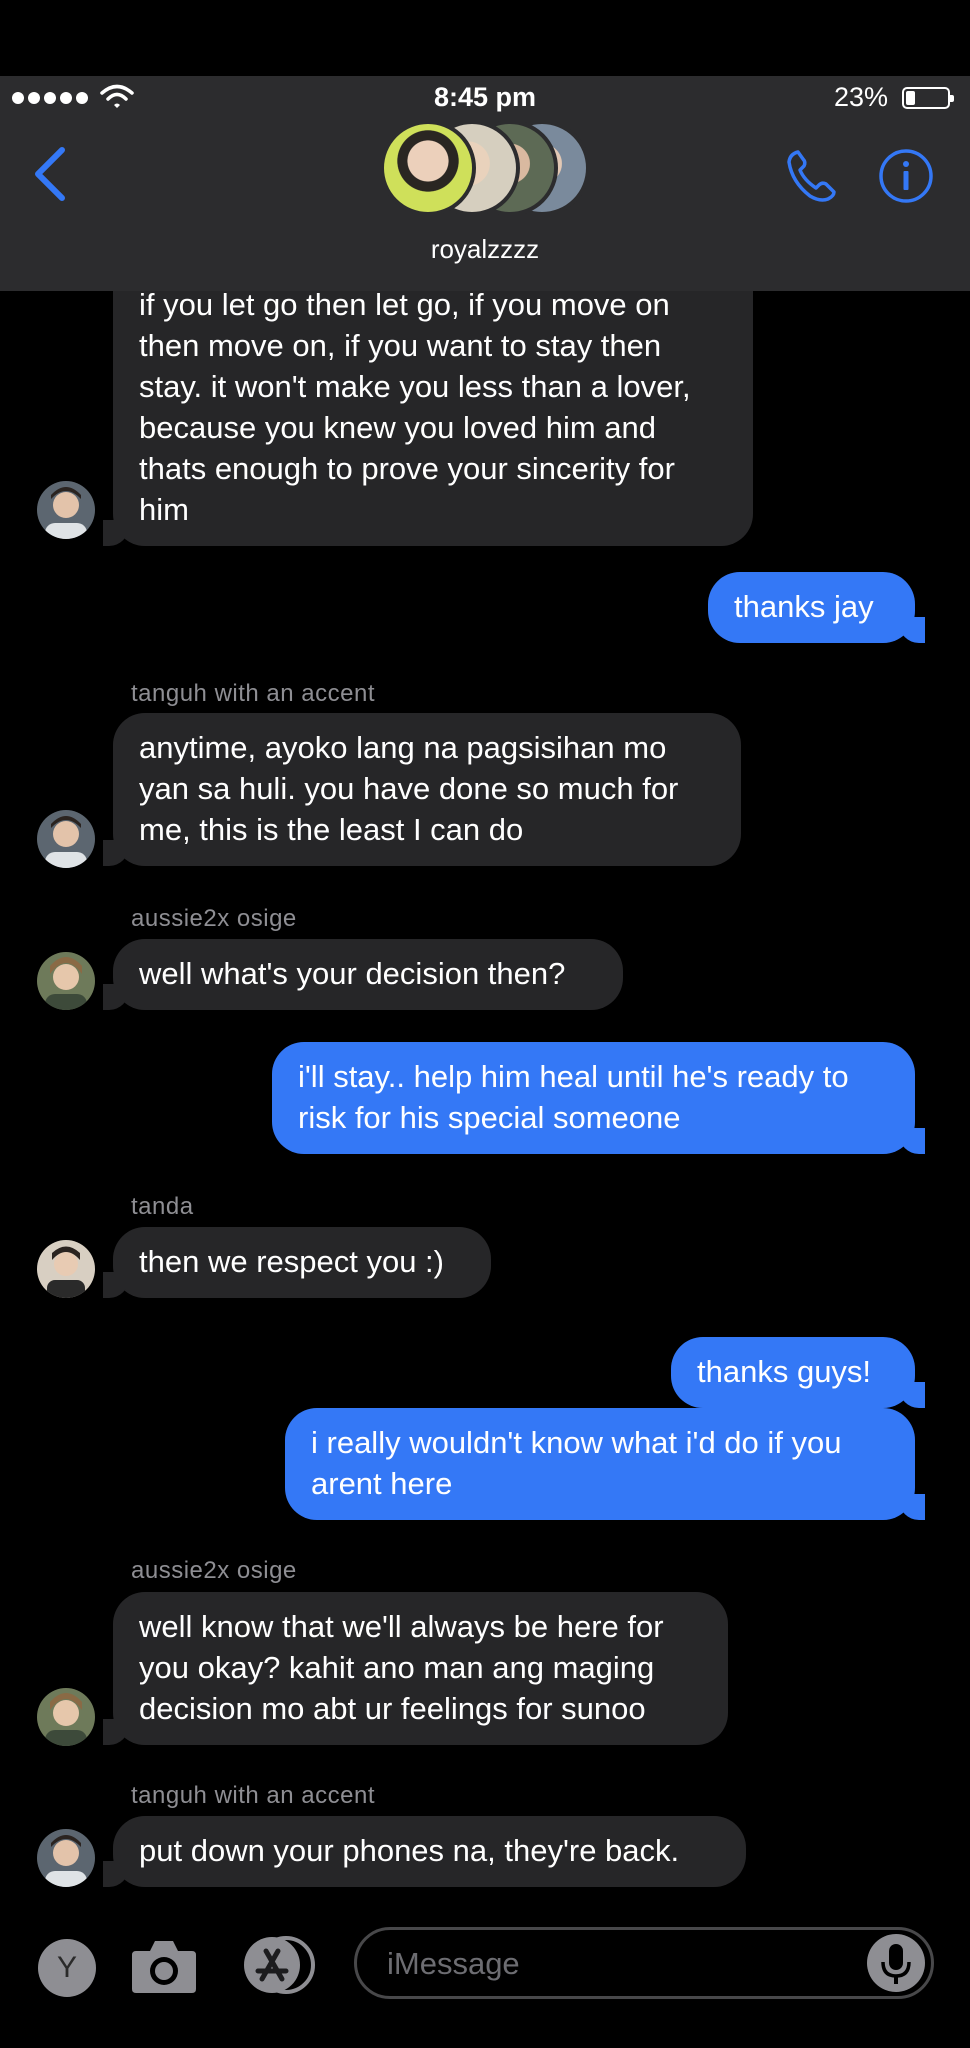 The height and width of the screenshot is (2048, 970). I want to click on group-name: royalzzzz, so click(485, 249).